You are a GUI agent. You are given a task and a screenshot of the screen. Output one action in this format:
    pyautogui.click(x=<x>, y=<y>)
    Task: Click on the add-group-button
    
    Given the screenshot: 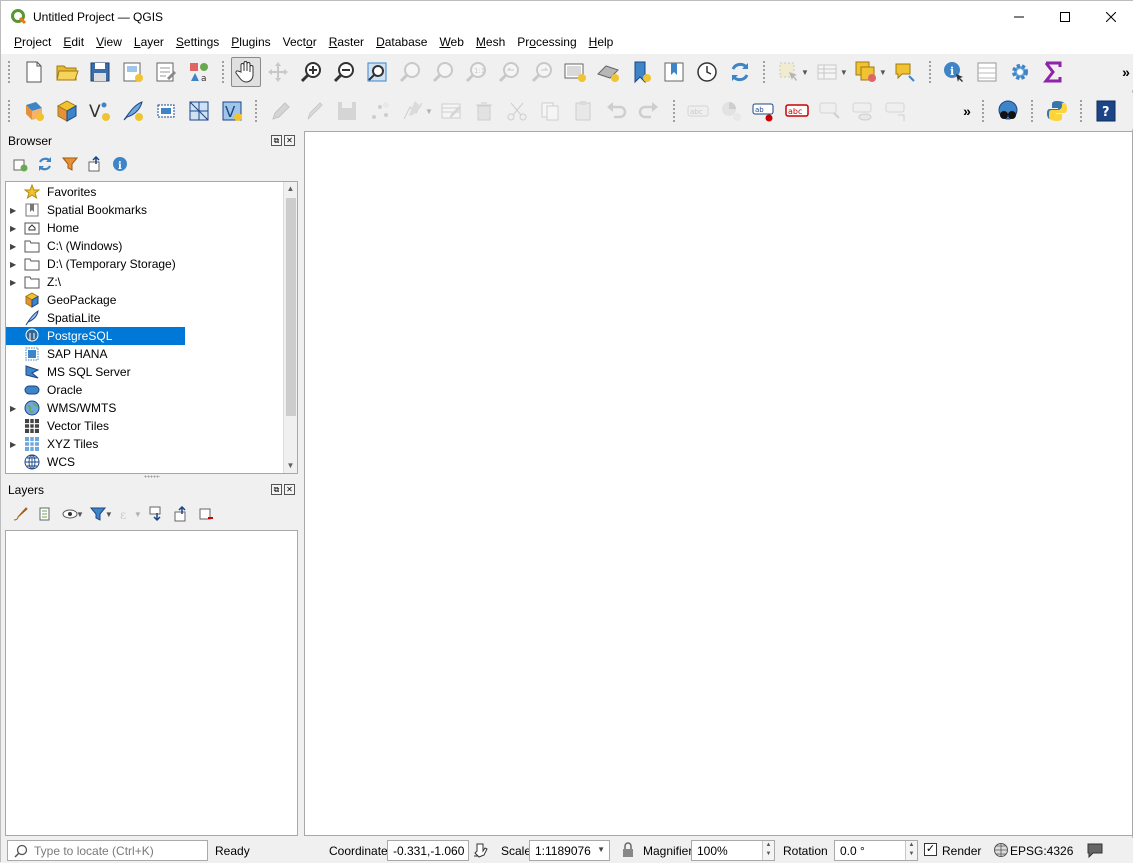 What is the action you would take?
    pyautogui.click(x=44, y=514)
    